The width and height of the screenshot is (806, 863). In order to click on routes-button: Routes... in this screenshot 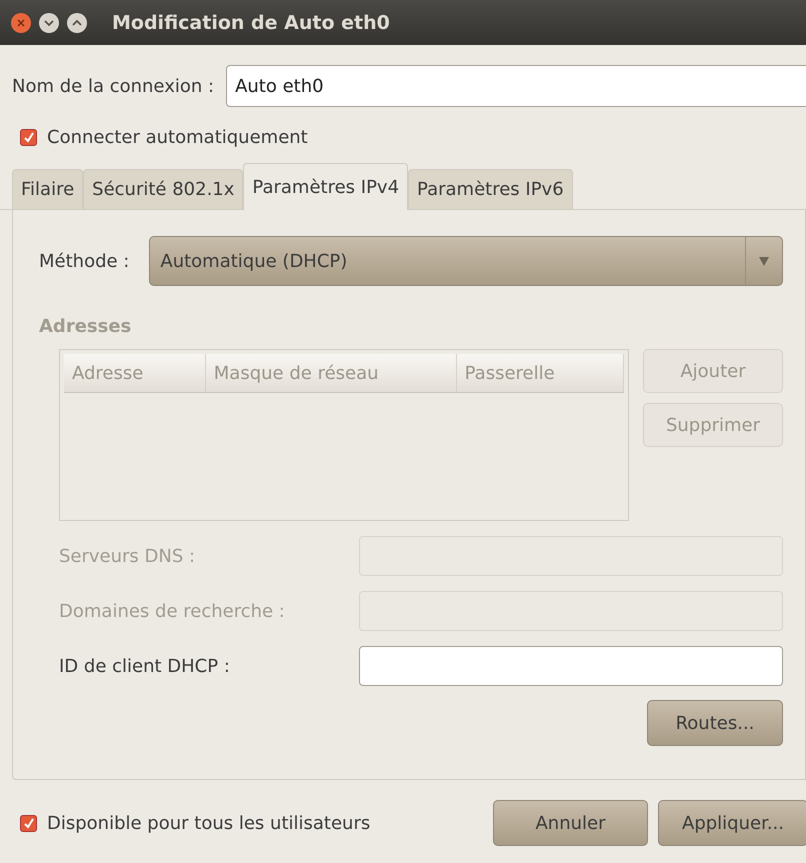, I will do `click(715, 723)`.